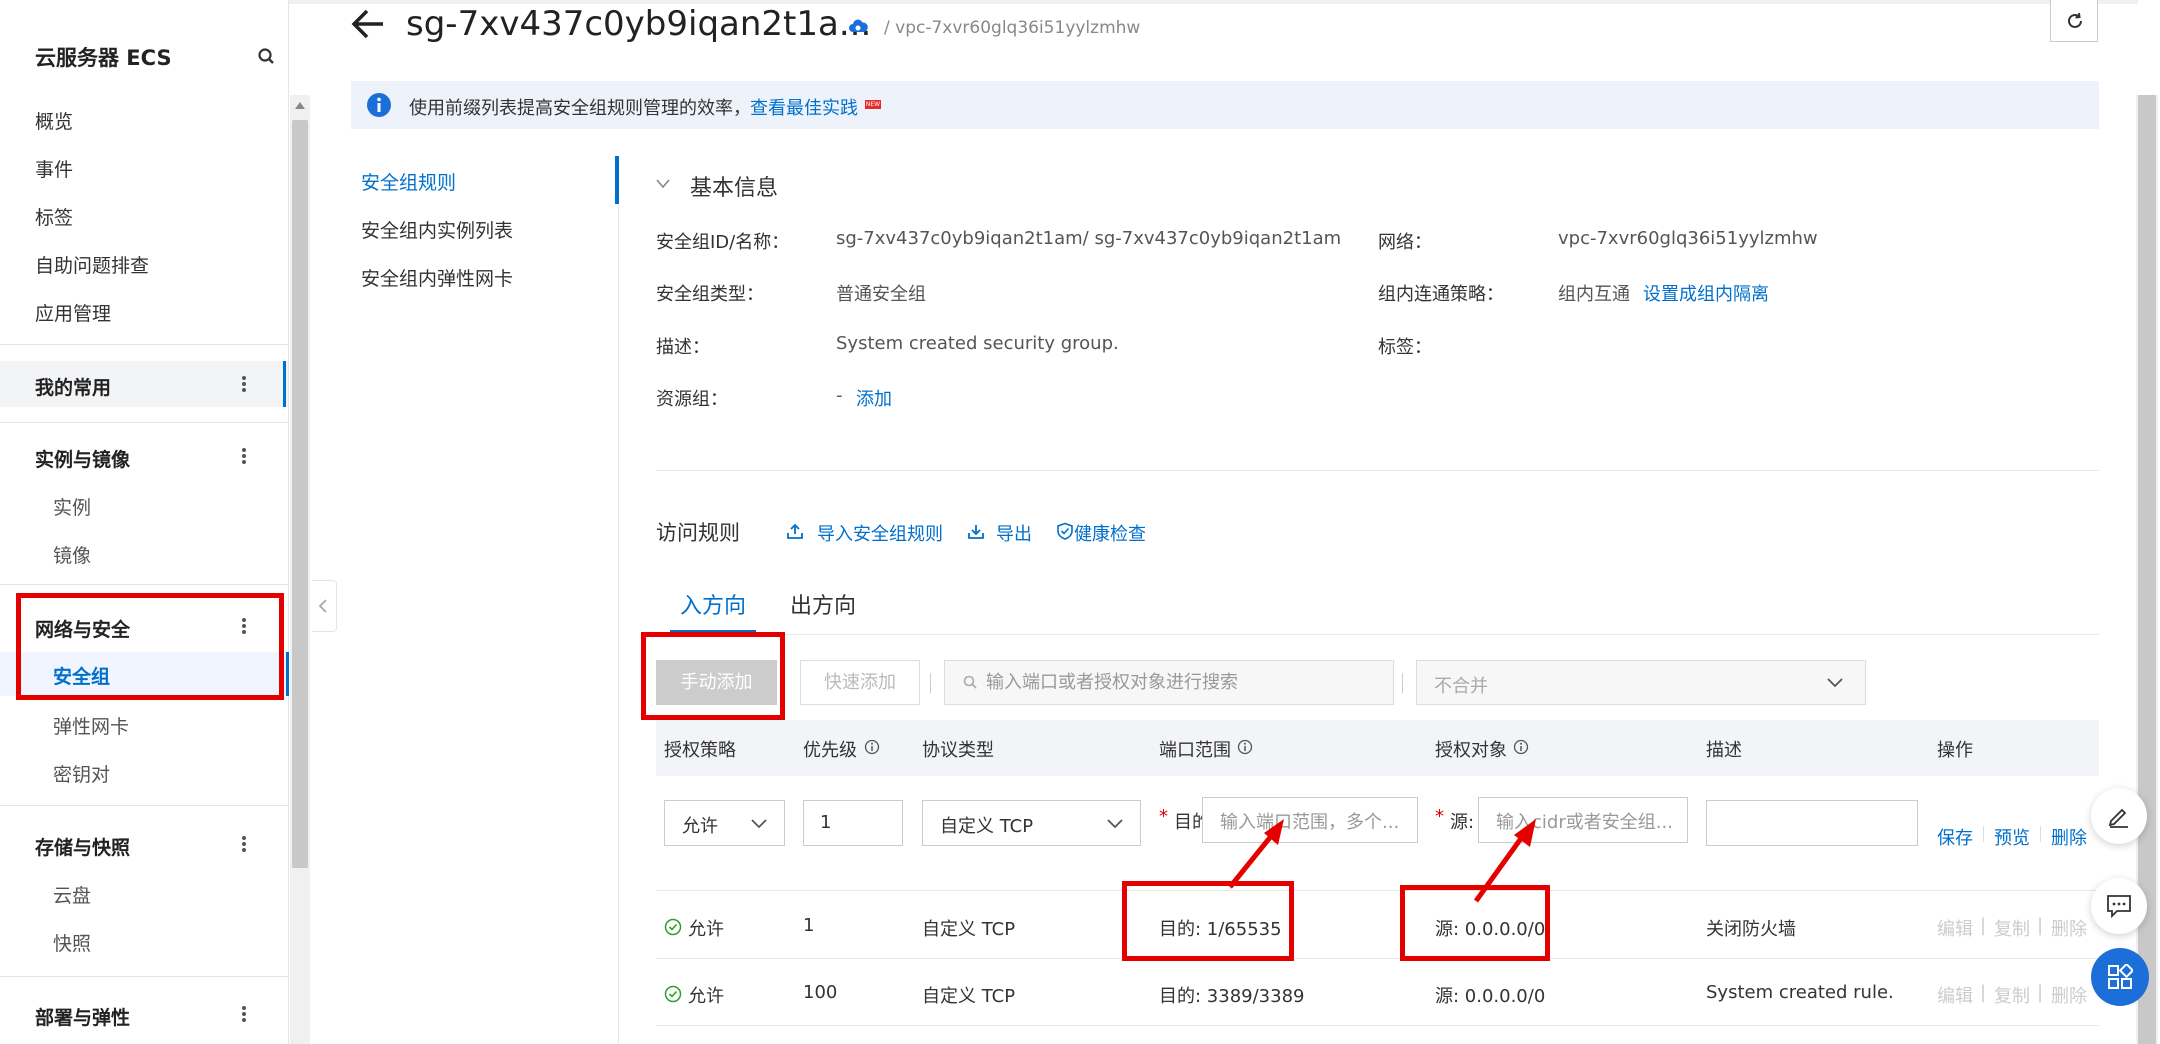 The width and height of the screenshot is (2160, 1044). I want to click on favorites-more-icon, so click(244, 384).